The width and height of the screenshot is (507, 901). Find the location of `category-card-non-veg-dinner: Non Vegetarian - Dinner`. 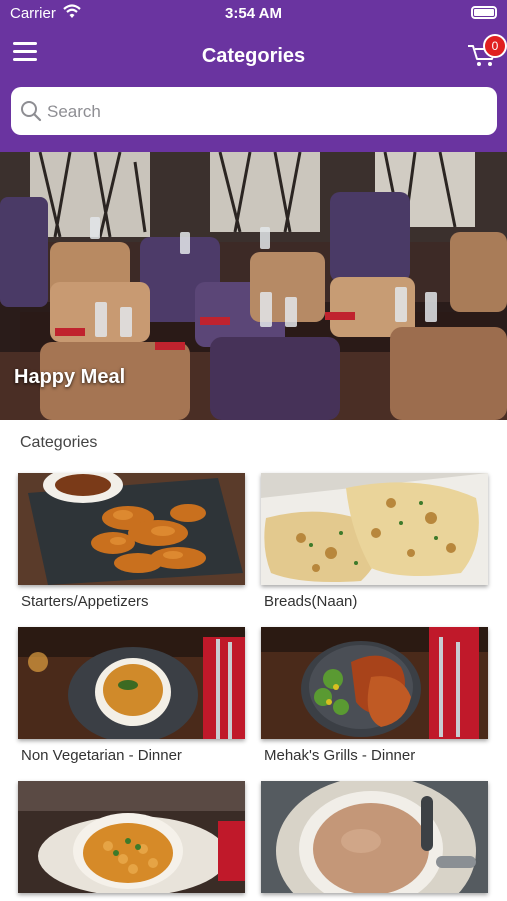

category-card-non-veg-dinner: Non Vegetarian - Dinner is located at coordinates (131, 695).